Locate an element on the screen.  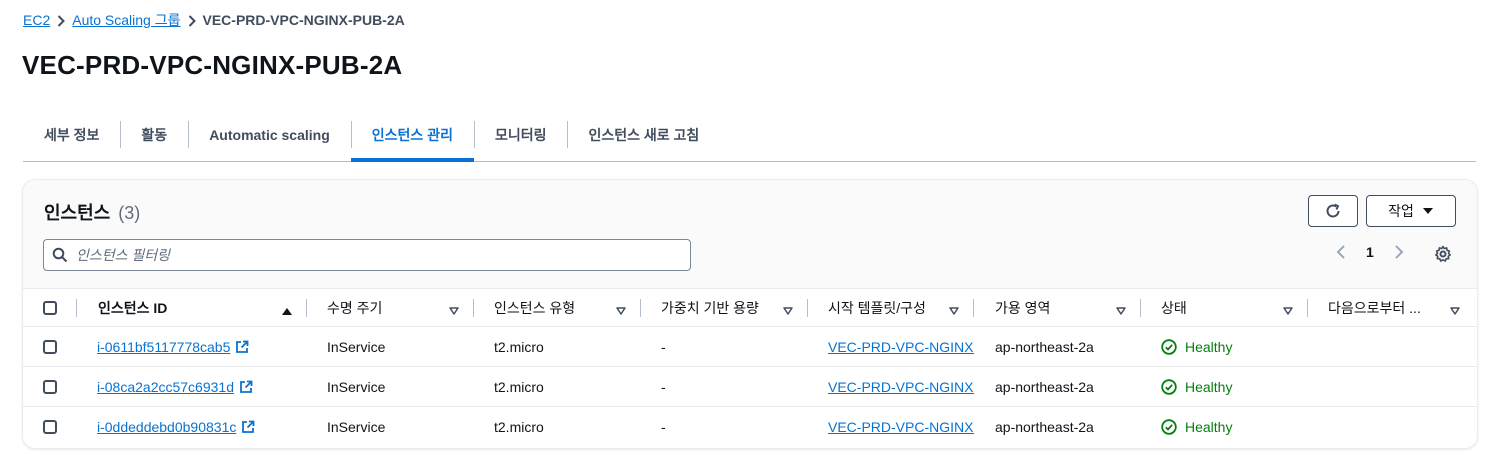
tab-monitoring: 모니터링 is located at coordinates (520, 134).